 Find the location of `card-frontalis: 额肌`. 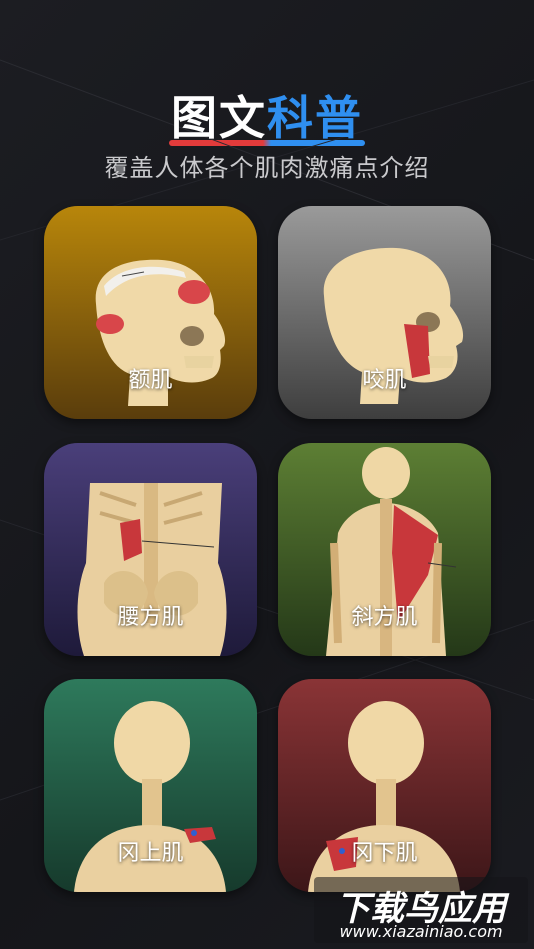

card-frontalis: 额肌 is located at coordinates (150, 312).